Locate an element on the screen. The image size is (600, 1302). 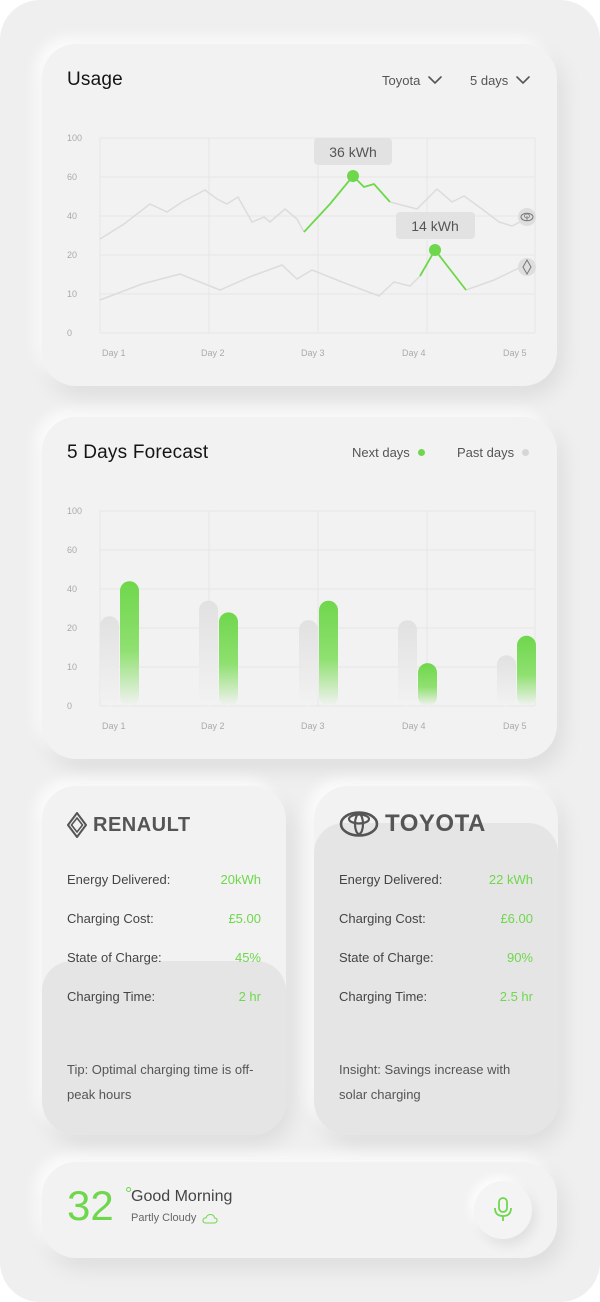
tooltip-toyota-value: 36 kWh is located at coordinates (352, 152).